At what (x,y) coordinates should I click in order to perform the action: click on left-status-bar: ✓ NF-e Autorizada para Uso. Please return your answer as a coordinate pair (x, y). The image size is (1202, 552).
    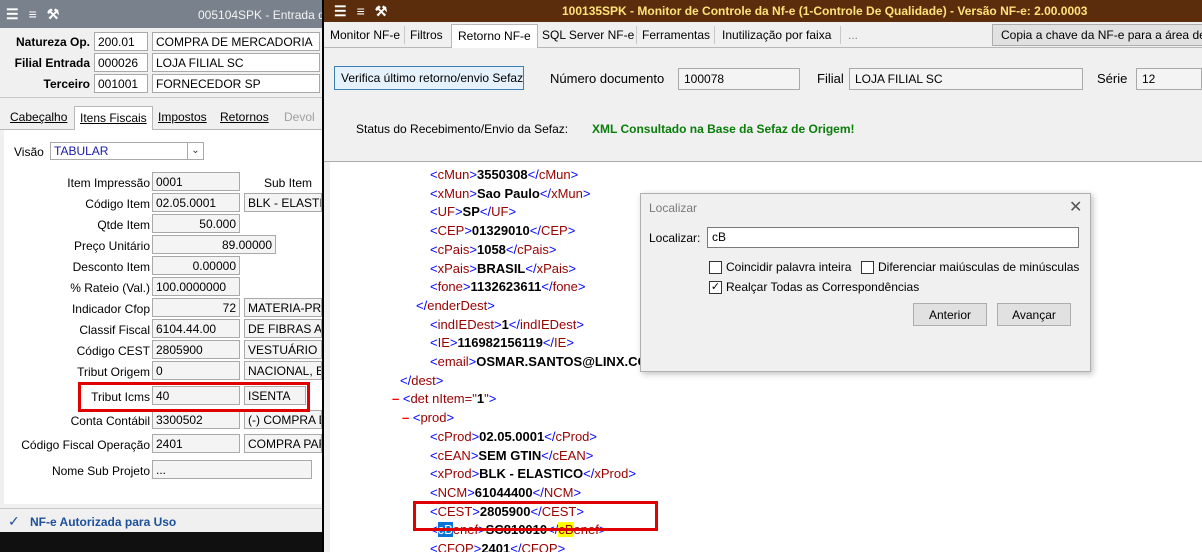
    Looking at the image, I should click on (161, 520).